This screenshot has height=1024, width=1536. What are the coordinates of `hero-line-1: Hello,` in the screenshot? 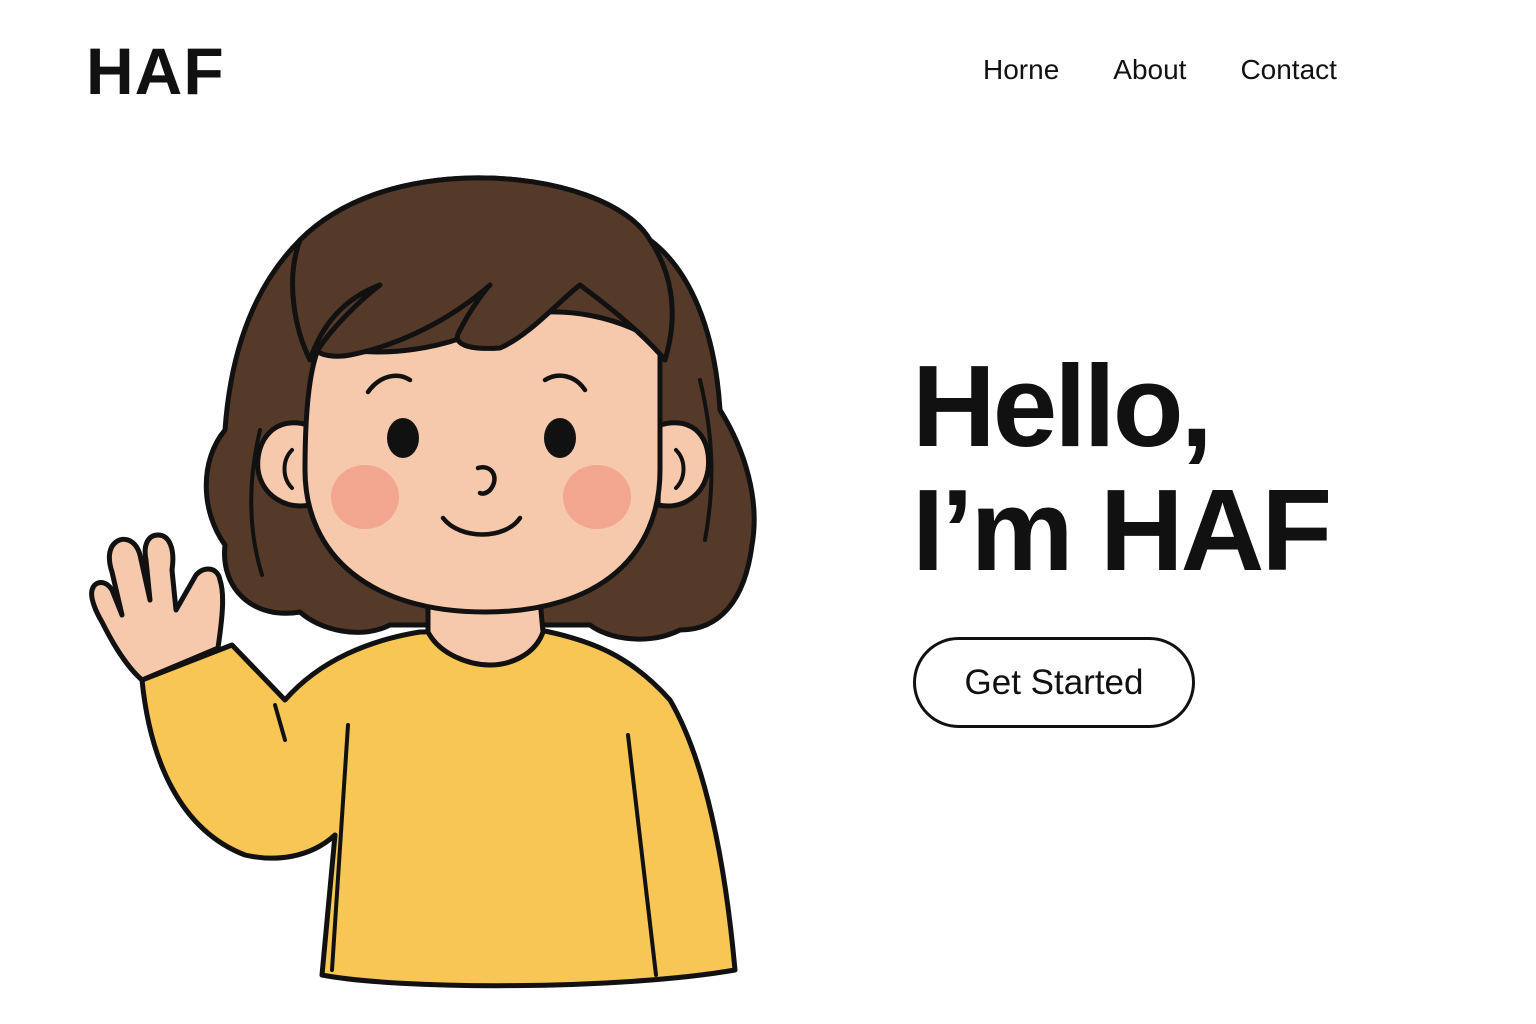 It's located at (1062, 406).